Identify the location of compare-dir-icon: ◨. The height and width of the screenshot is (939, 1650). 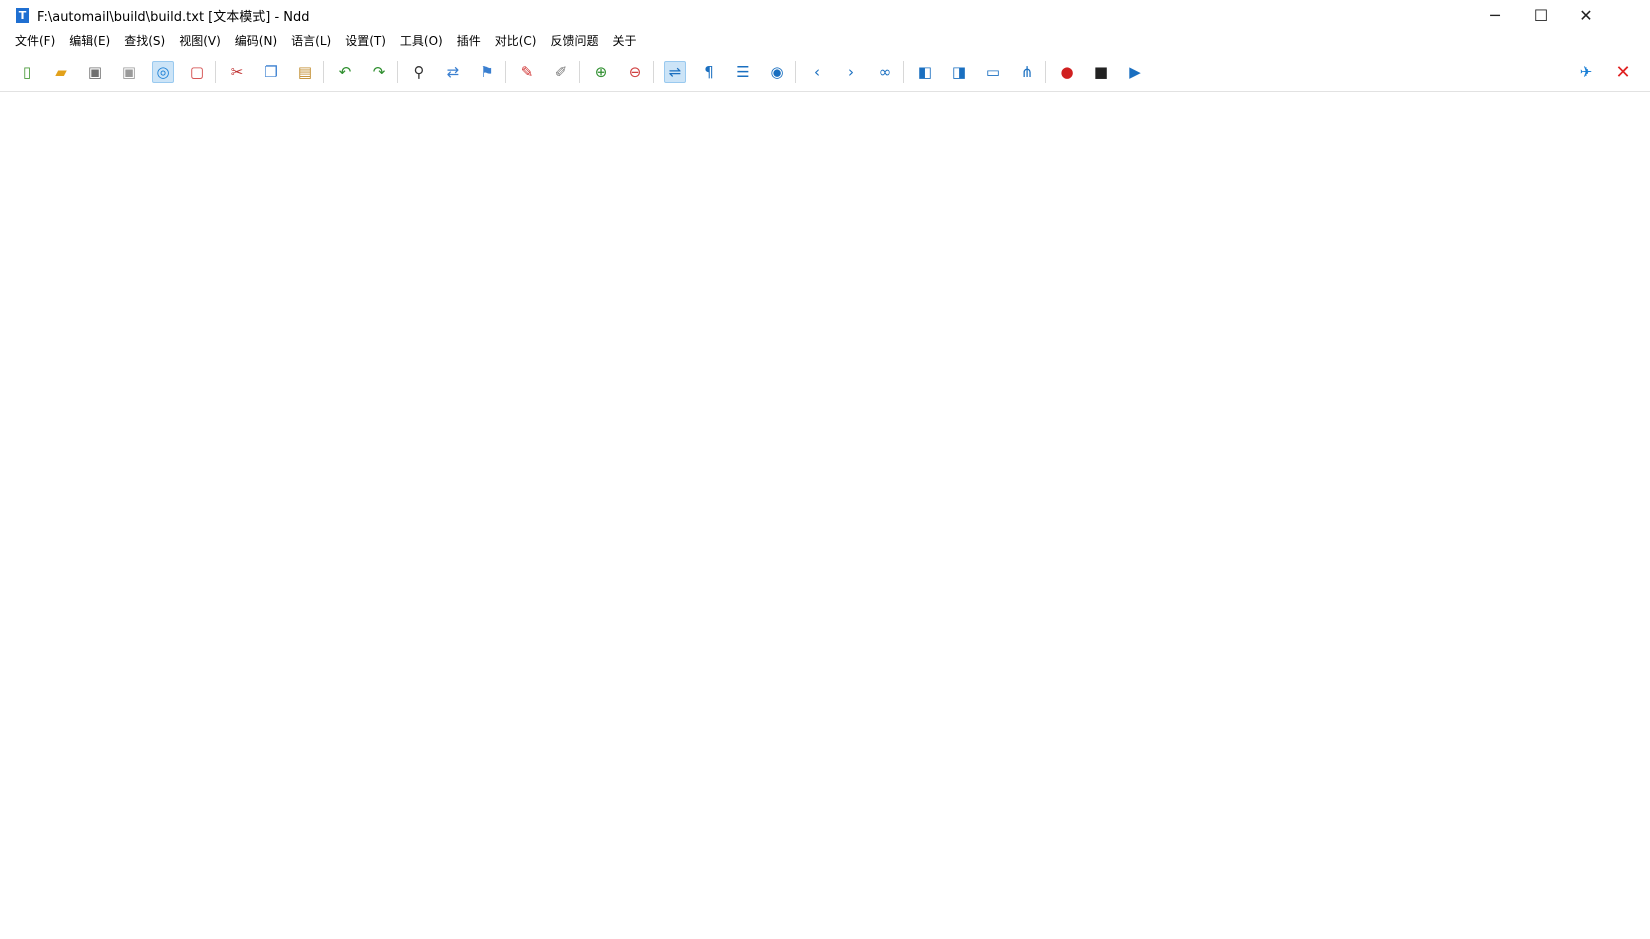
(959, 71).